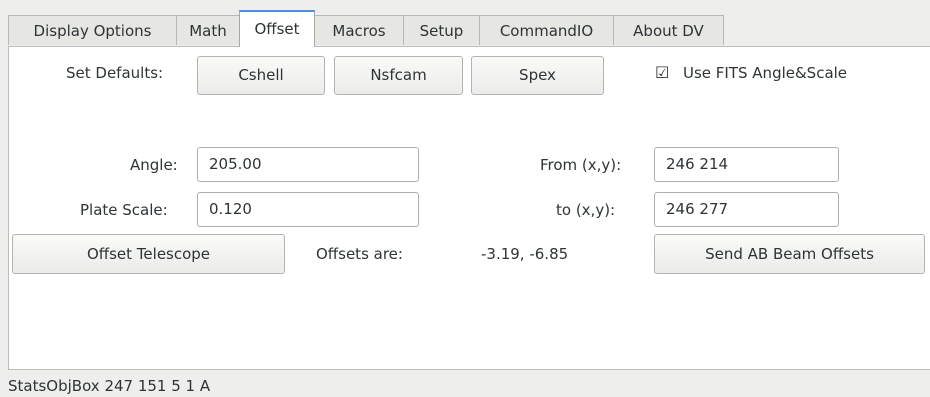 This screenshot has height=397, width=930. Describe the element at coordinates (359, 30) in the screenshot. I see `tab-macros: Macros` at that location.